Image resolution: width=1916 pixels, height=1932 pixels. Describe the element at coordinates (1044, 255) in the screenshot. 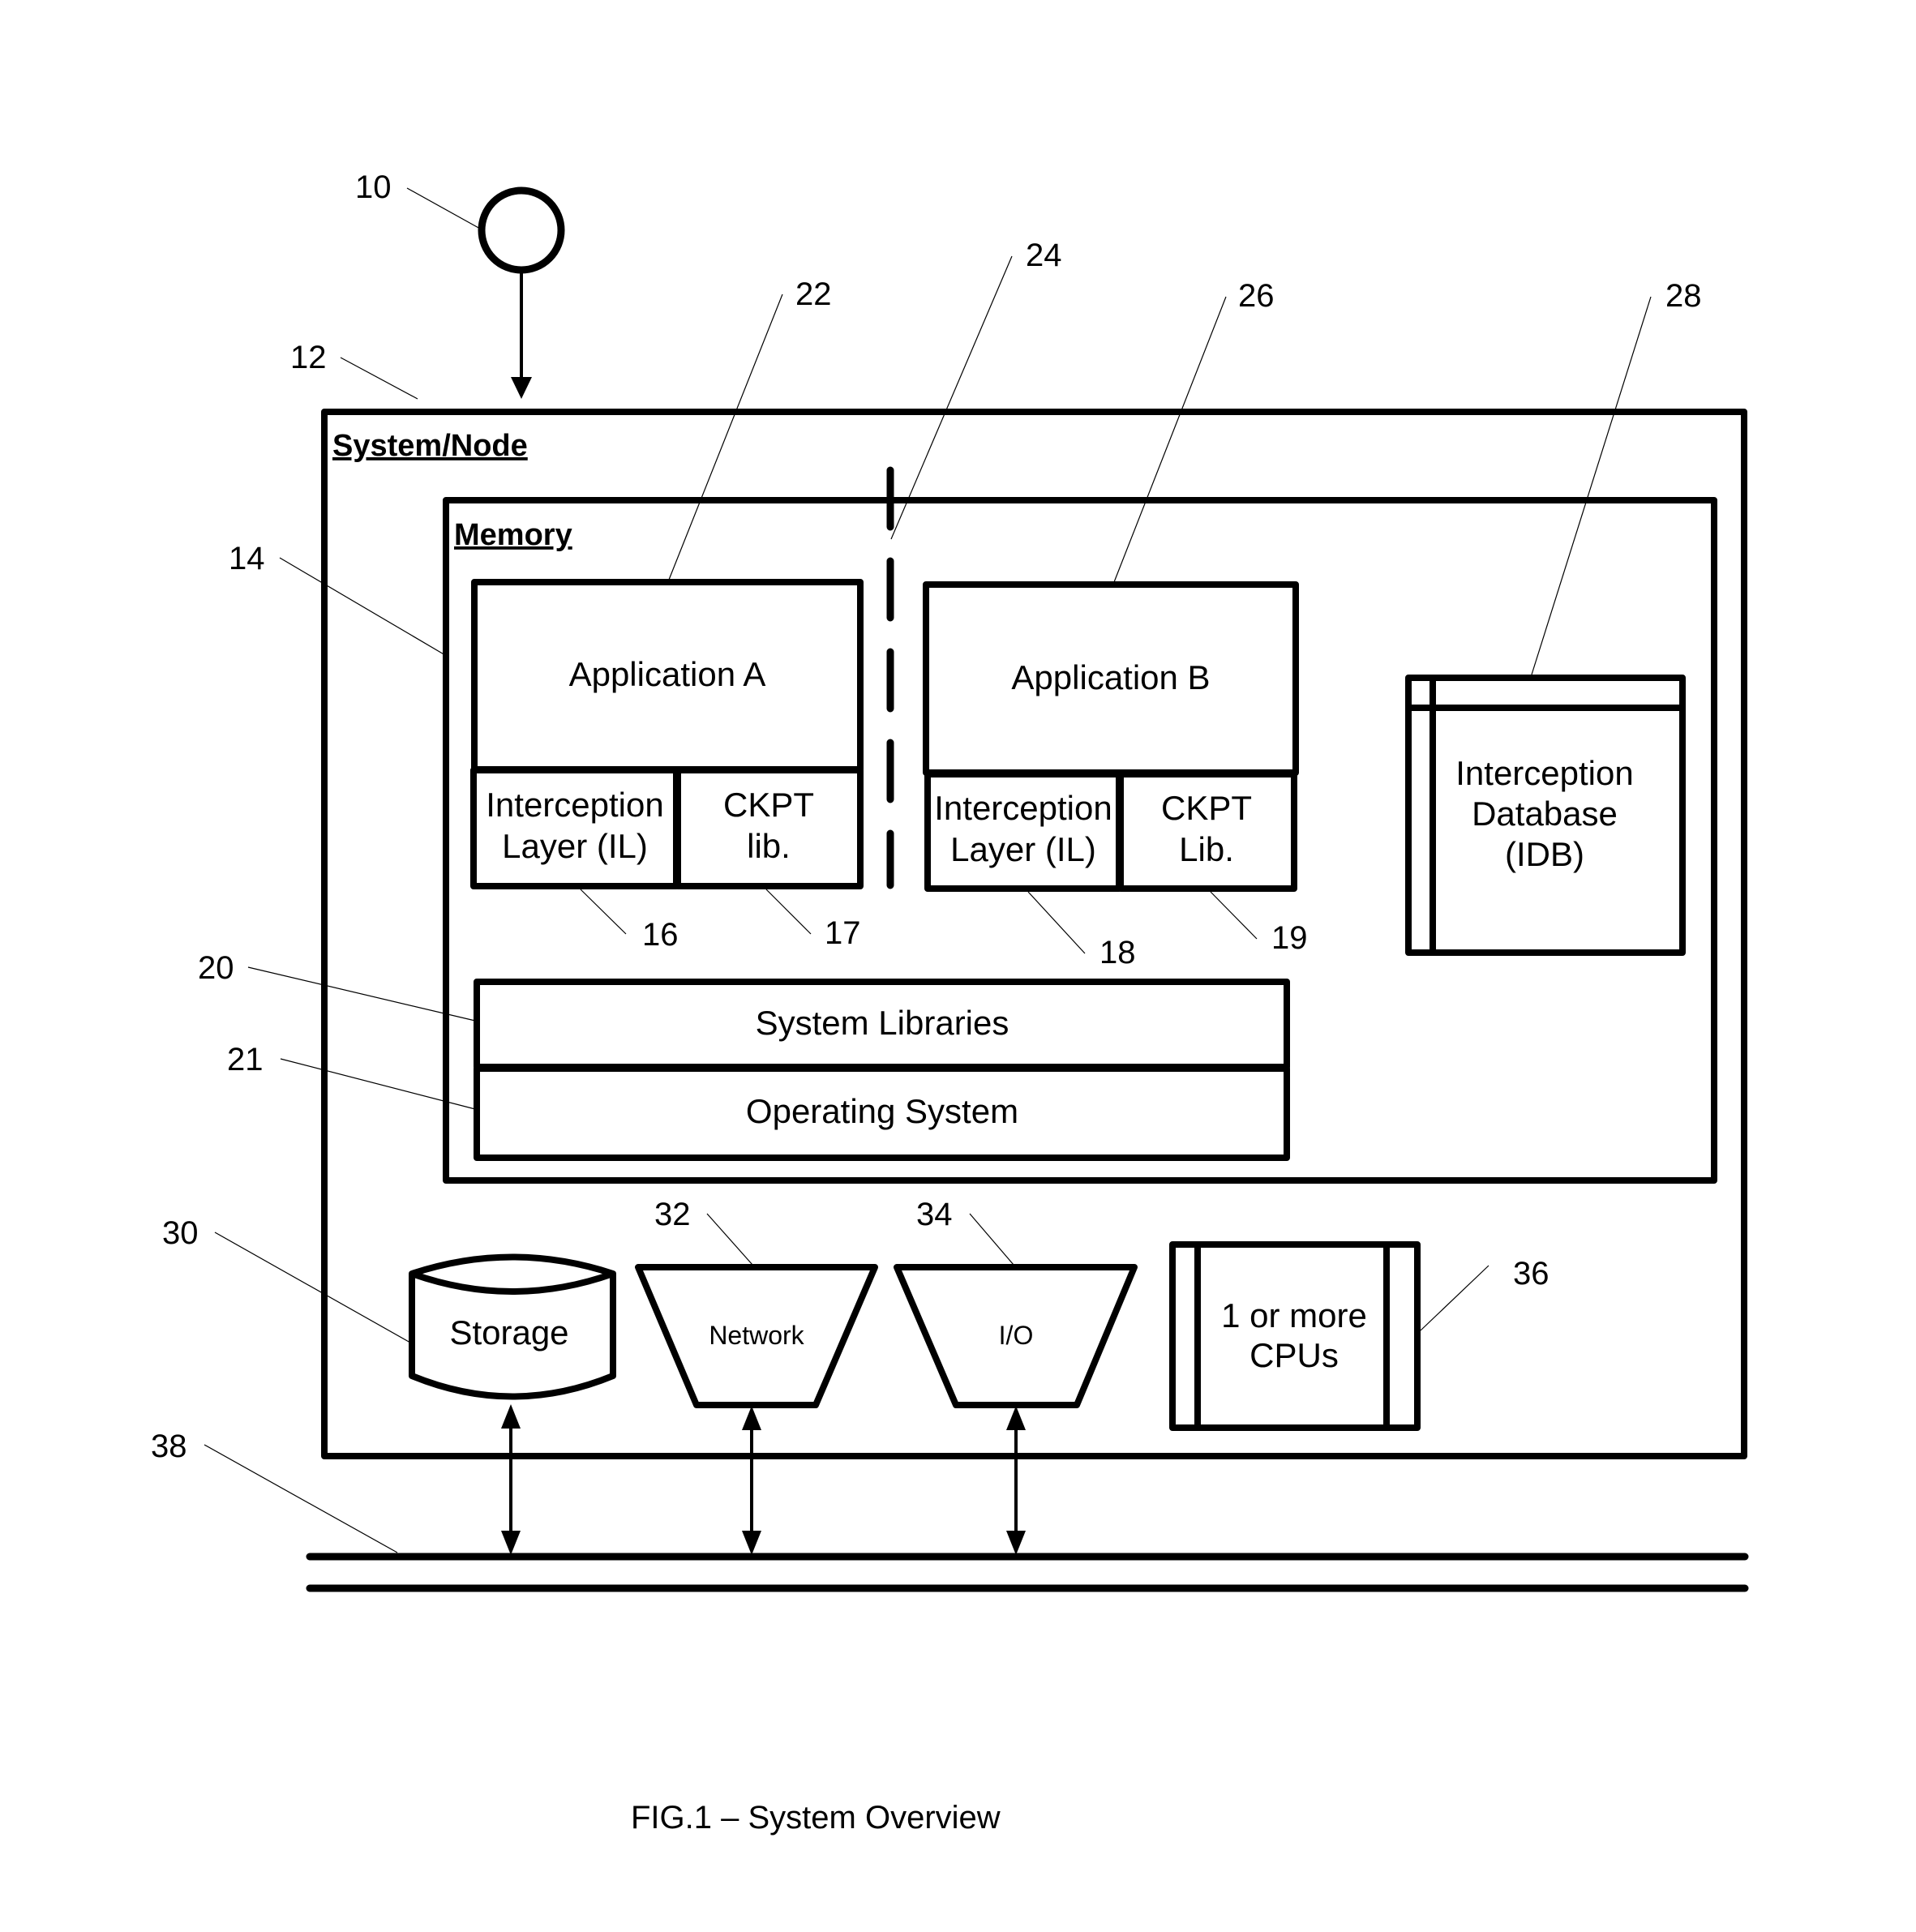

I see `ref-24: 24` at that location.